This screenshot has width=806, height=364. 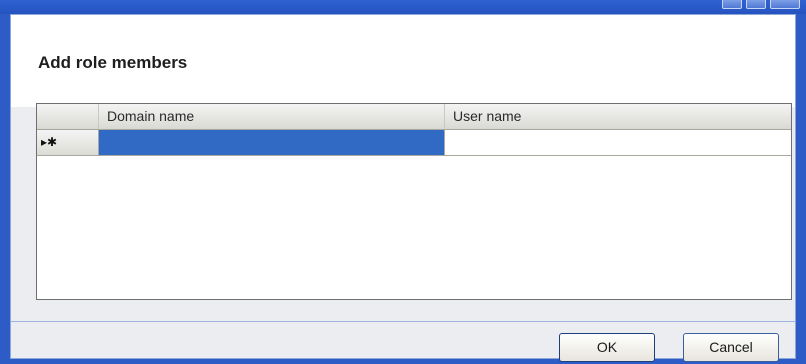 I want to click on grid-header: Domain name User name, so click(x=414, y=117).